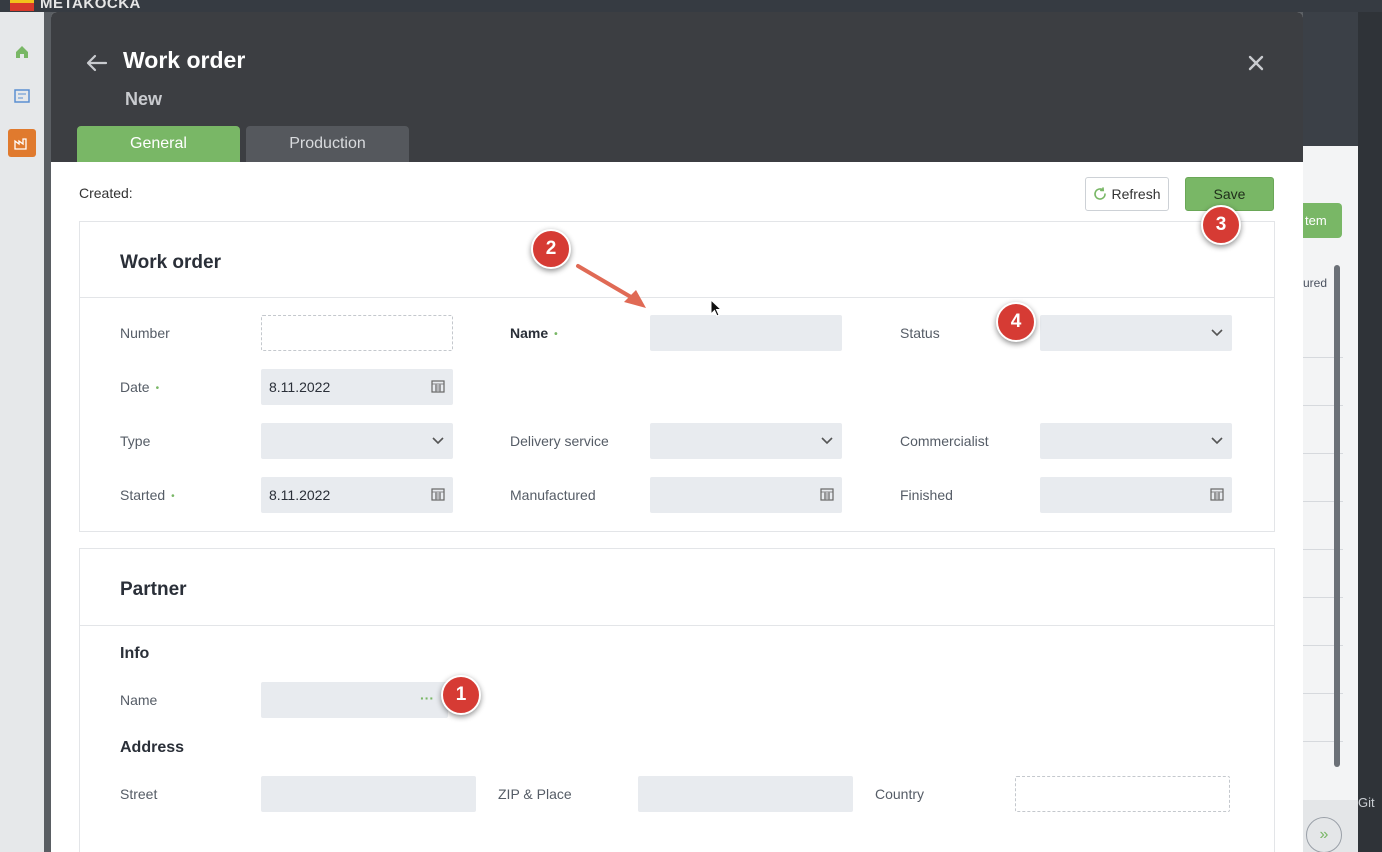  What do you see at coordinates (171, 262) in the screenshot?
I see `section-title: Work order` at bounding box center [171, 262].